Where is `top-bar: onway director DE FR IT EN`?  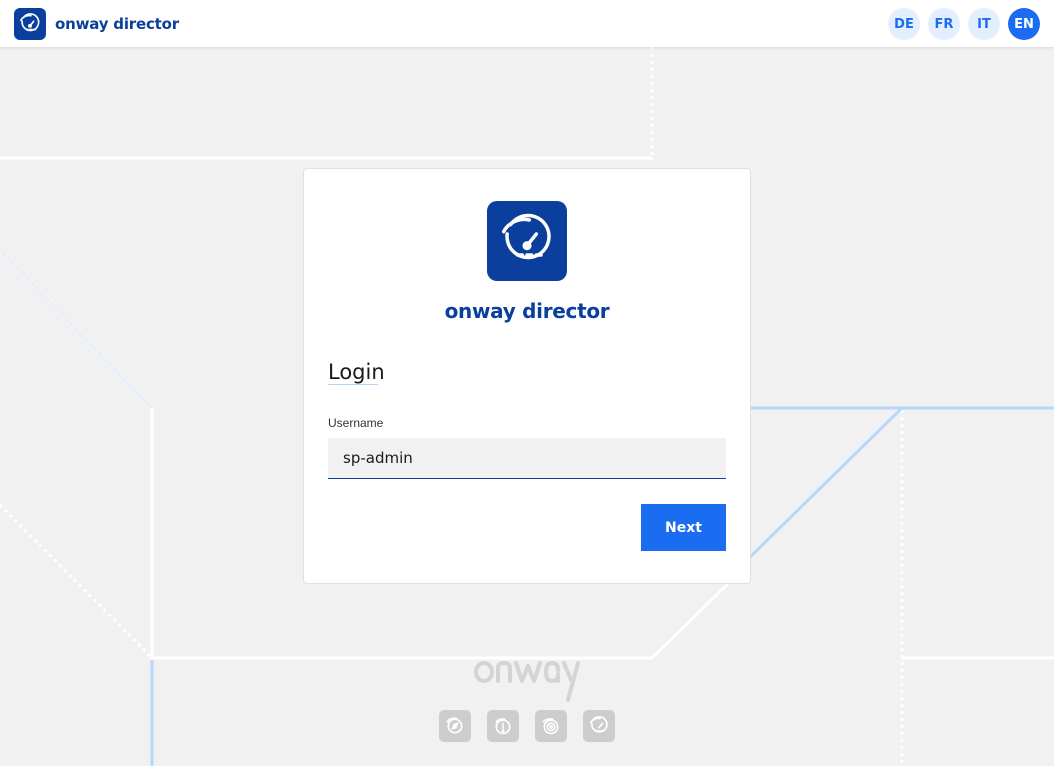 top-bar: onway director DE FR IT EN is located at coordinates (527, 23).